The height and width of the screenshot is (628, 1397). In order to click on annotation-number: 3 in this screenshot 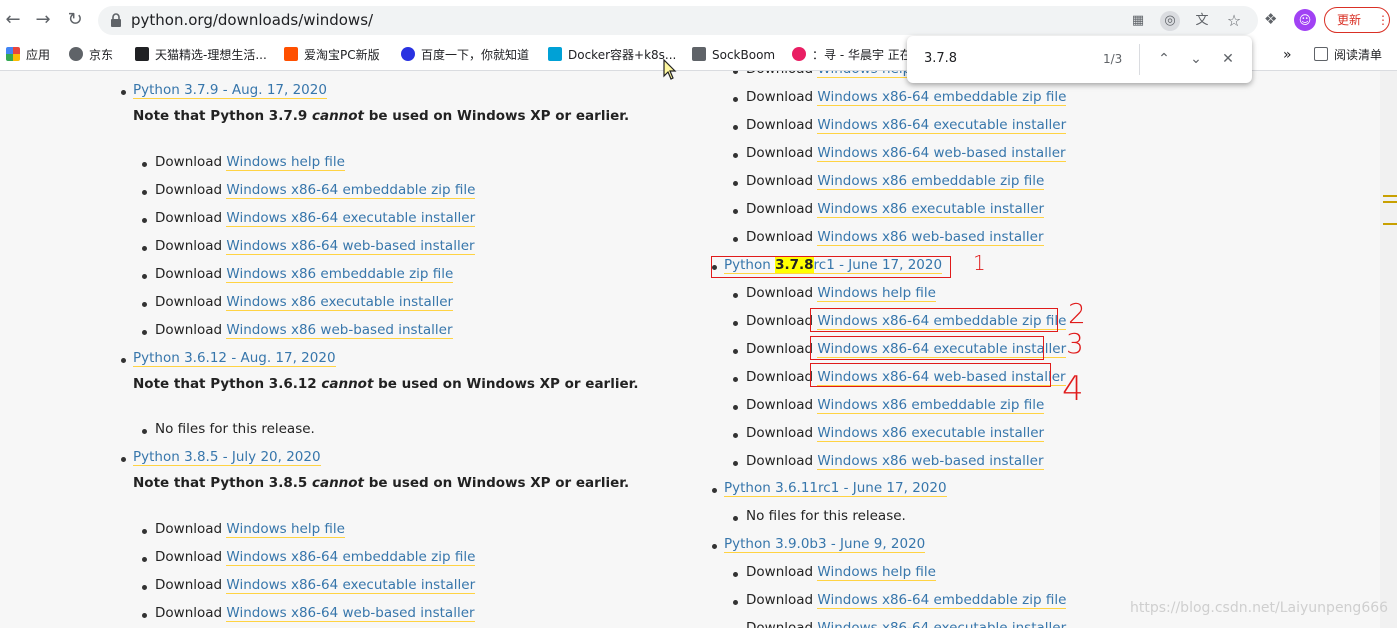, I will do `click(1075, 343)`.